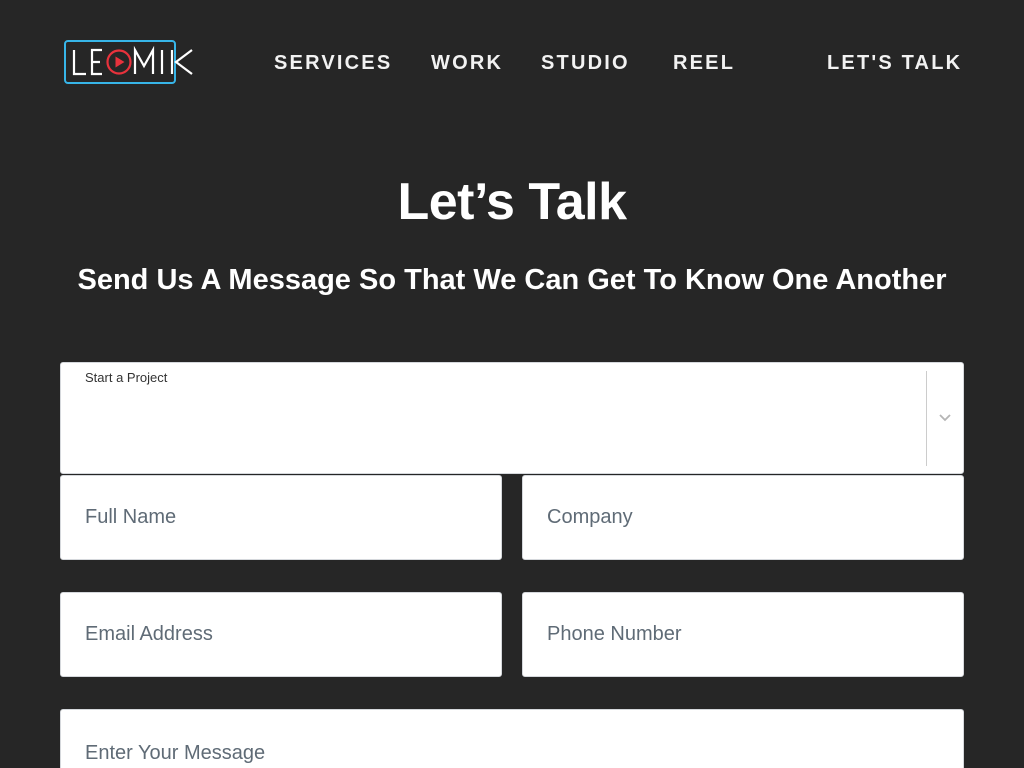 This screenshot has width=1024, height=768. I want to click on select-divider, so click(926, 418).